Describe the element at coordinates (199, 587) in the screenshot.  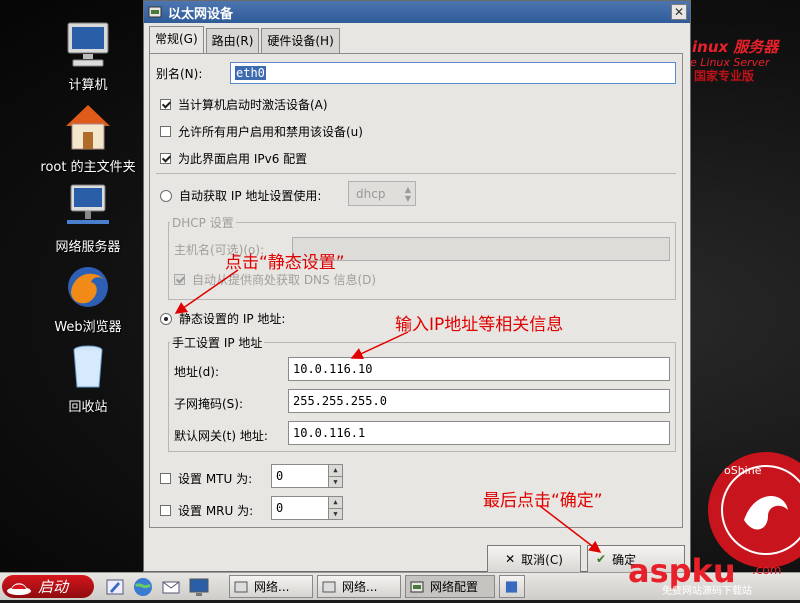
I see `launcher-screen-icon` at that location.